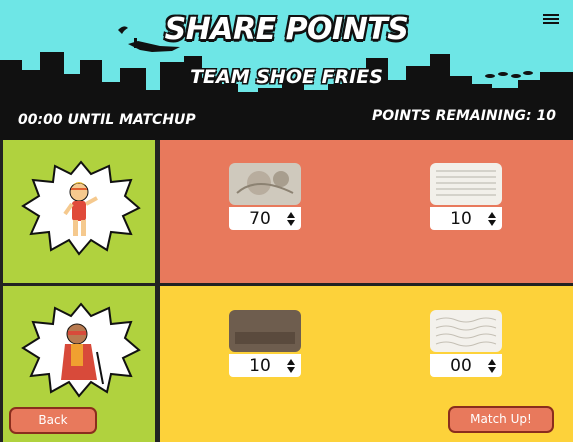 Image resolution: width=573 pixels, height=442 pixels. Describe the element at coordinates (286, 29) in the screenshot. I see `page-title: SHARE POINTS` at that location.